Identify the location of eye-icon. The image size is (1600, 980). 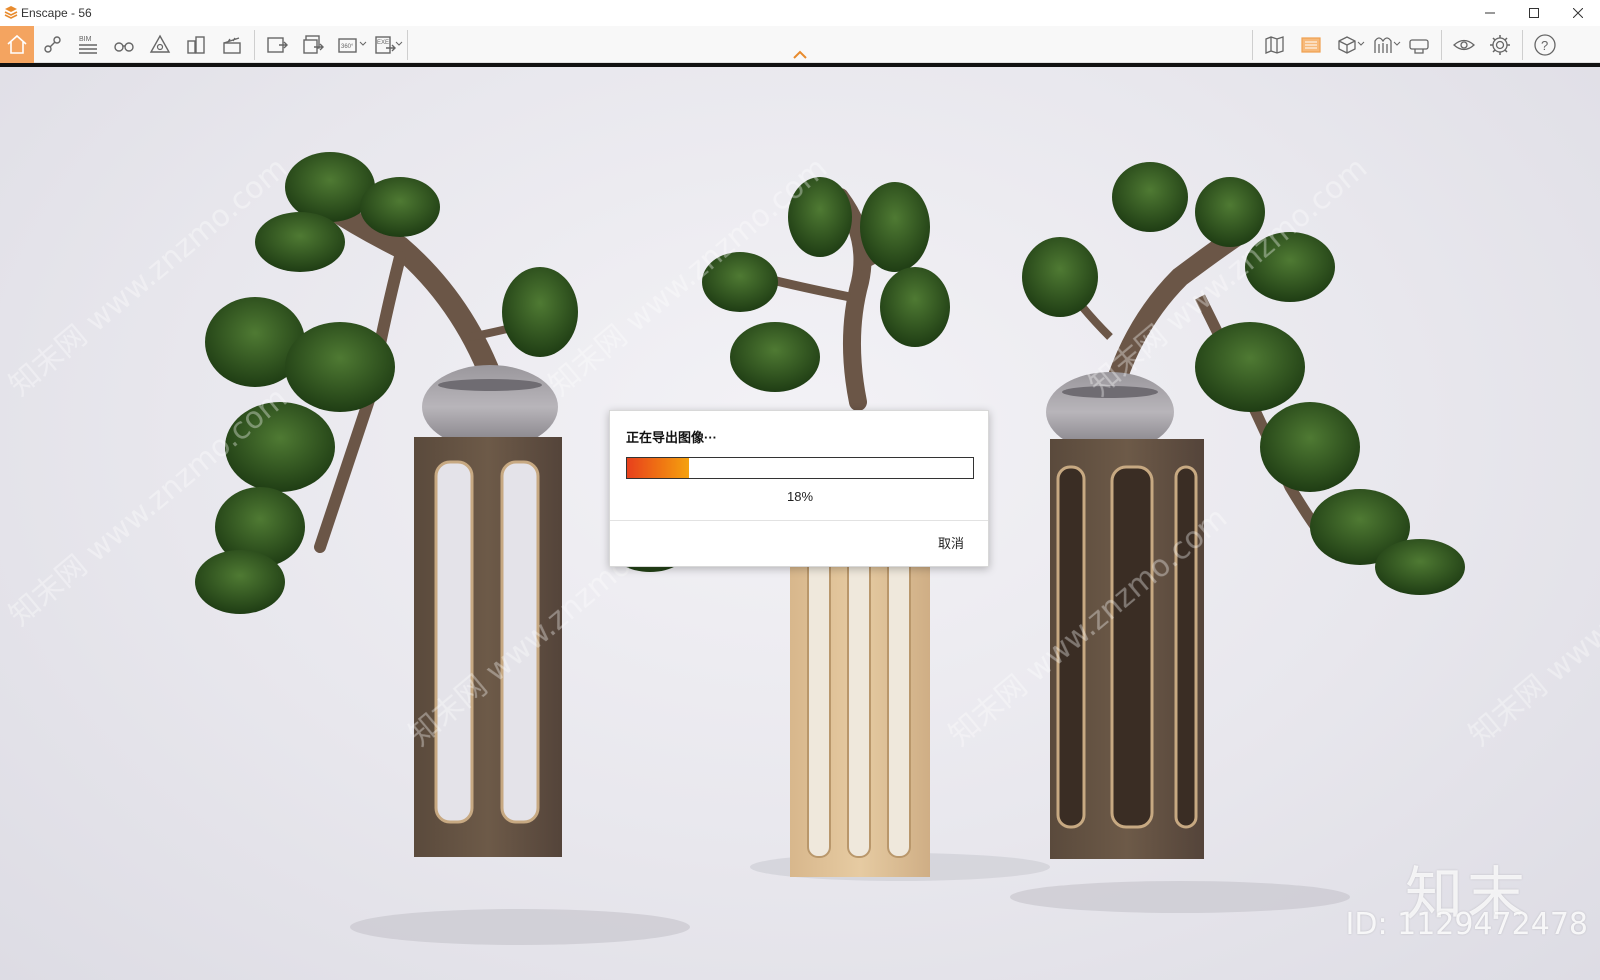
(1464, 44).